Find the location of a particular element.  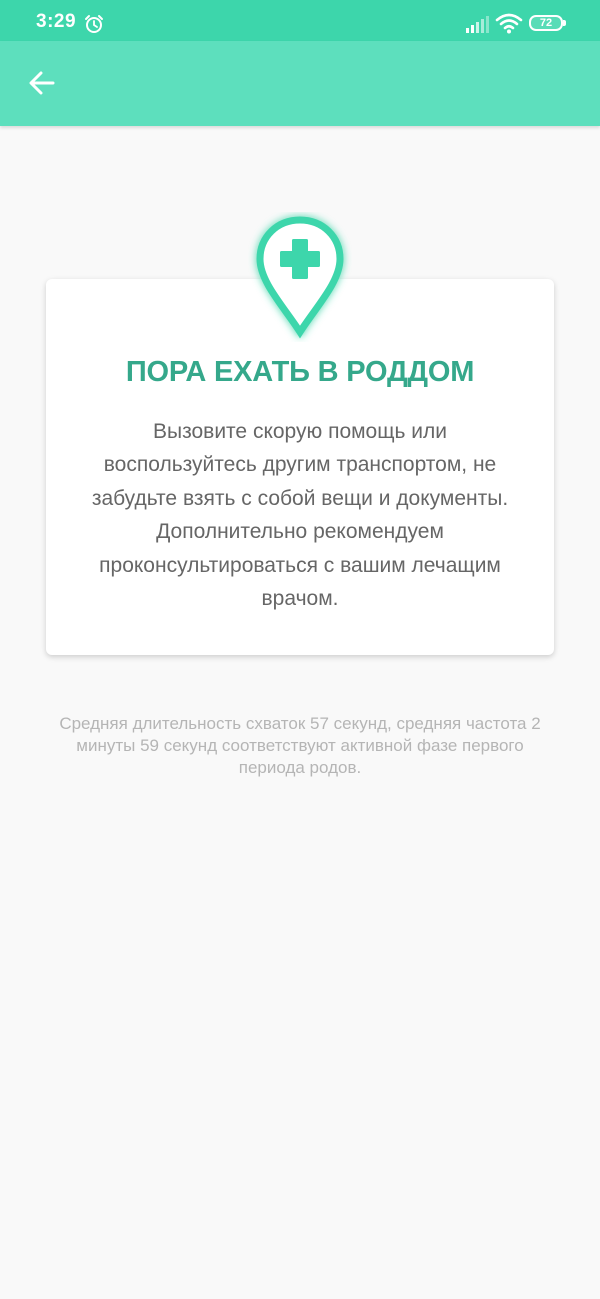

card-title: ПОРА ЕХАТЬ В РОДДОМ is located at coordinates (300, 372).